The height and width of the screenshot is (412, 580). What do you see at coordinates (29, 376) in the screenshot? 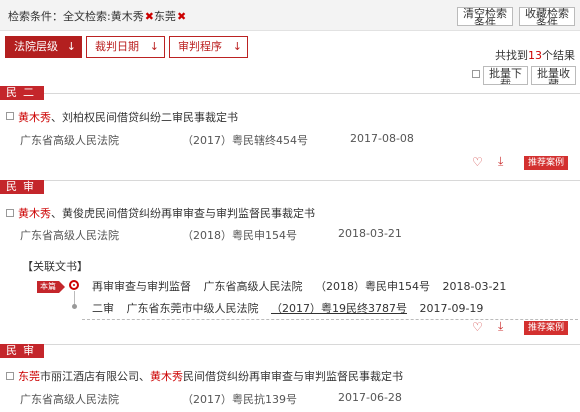
I see `title-highlight: 东莞` at bounding box center [29, 376].